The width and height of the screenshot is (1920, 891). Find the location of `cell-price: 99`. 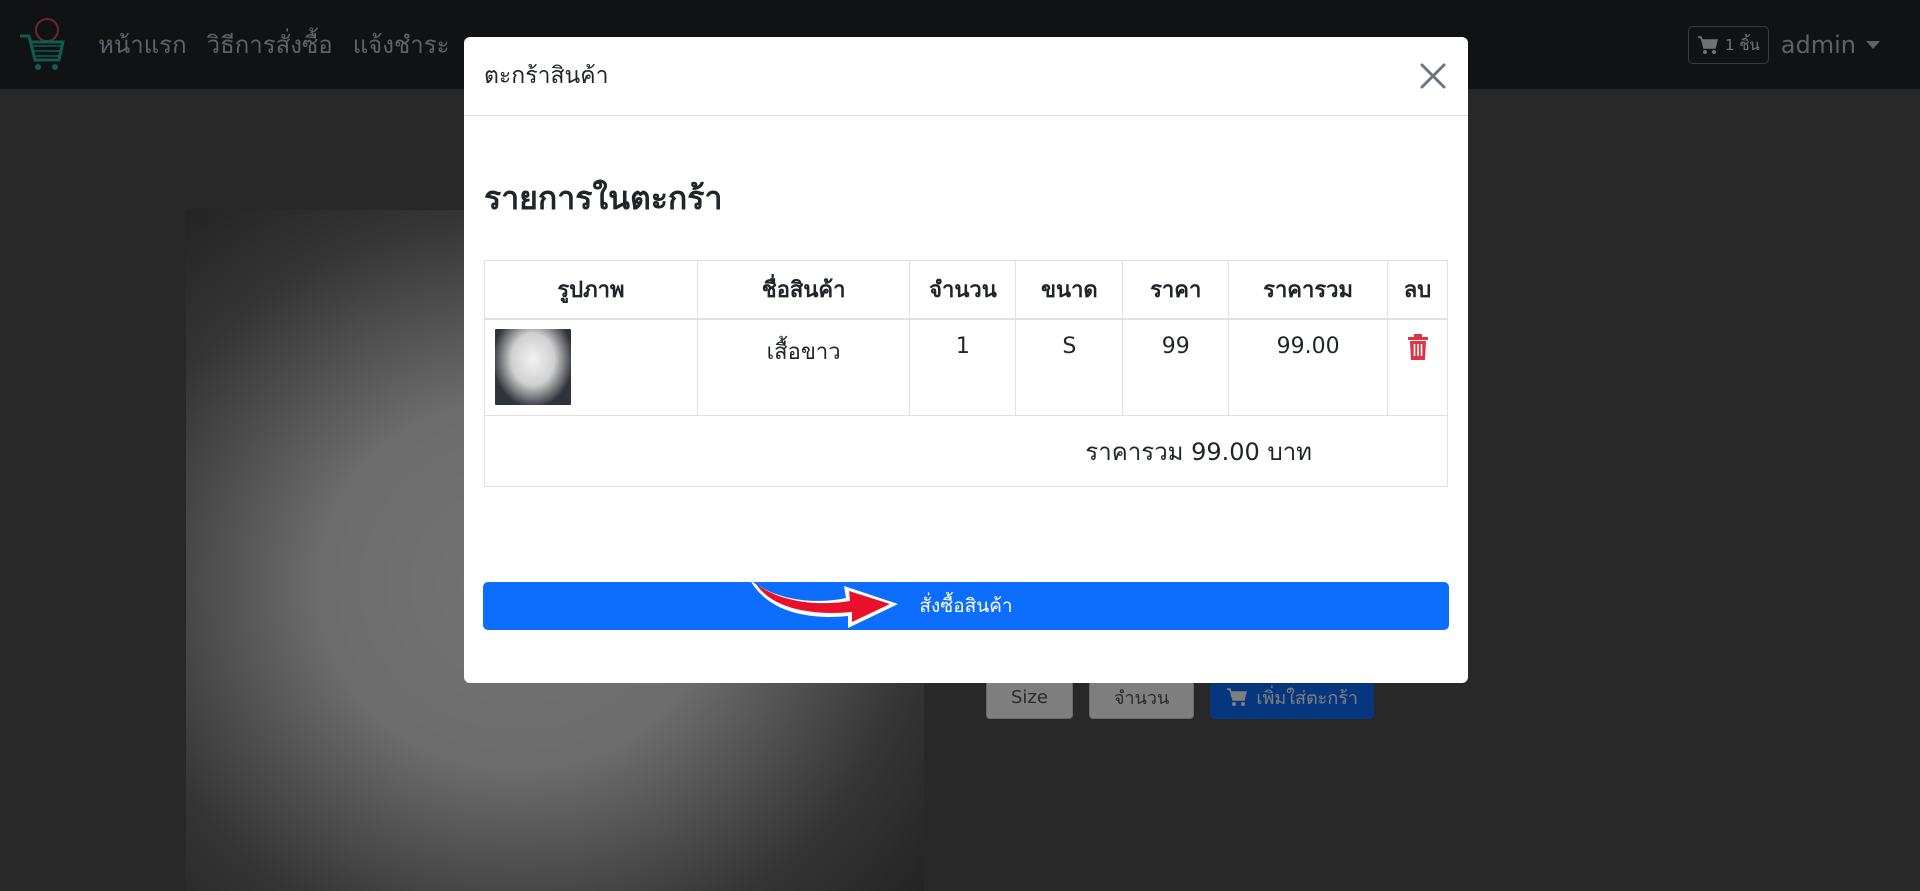

cell-price: 99 is located at coordinates (1176, 367).